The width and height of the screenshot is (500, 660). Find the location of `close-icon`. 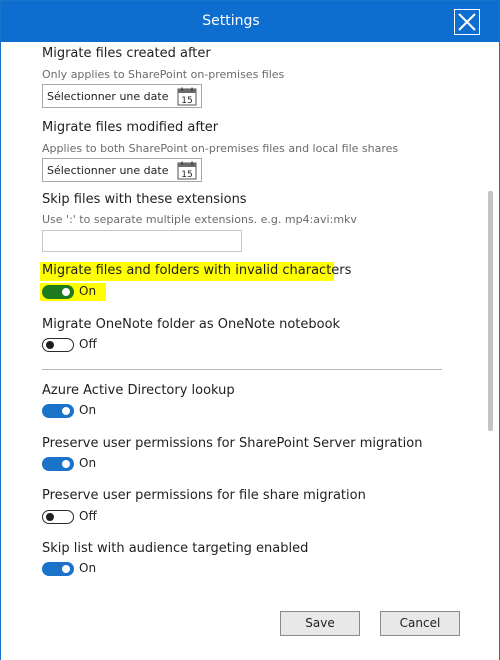

close-icon is located at coordinates (467, 22).